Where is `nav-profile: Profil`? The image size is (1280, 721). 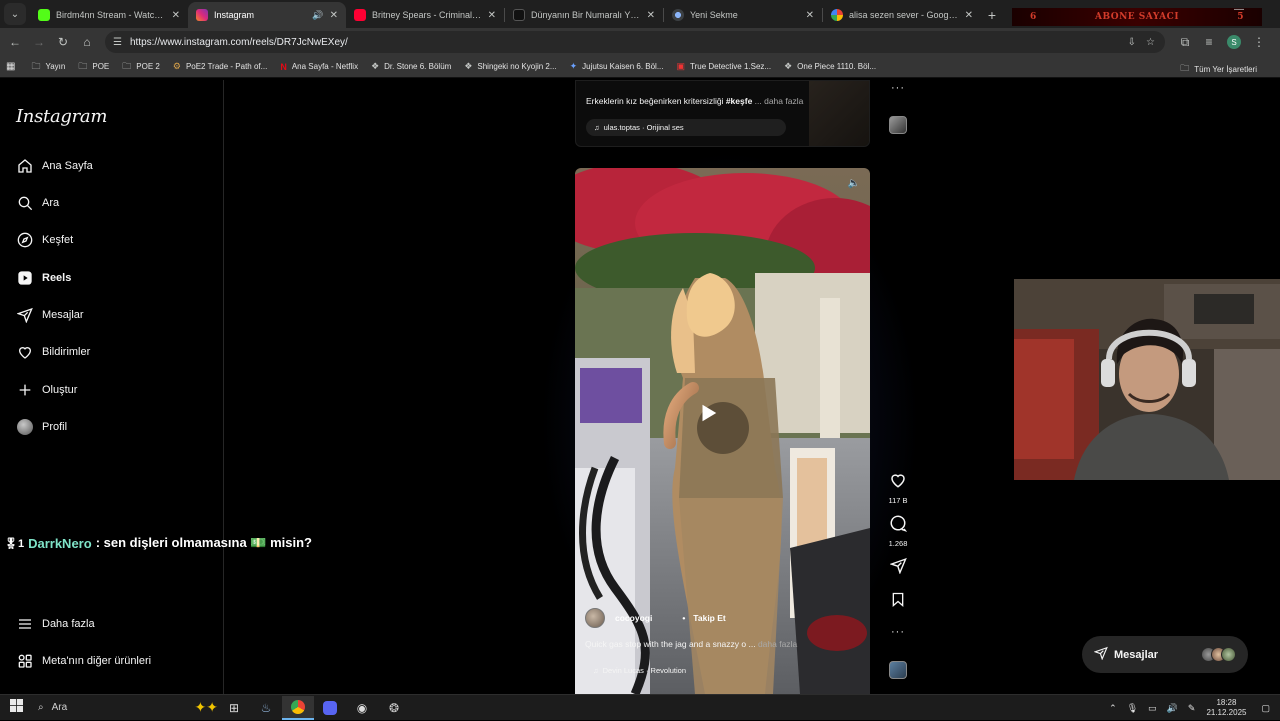
nav-profile: Profil is located at coordinates (41, 427).